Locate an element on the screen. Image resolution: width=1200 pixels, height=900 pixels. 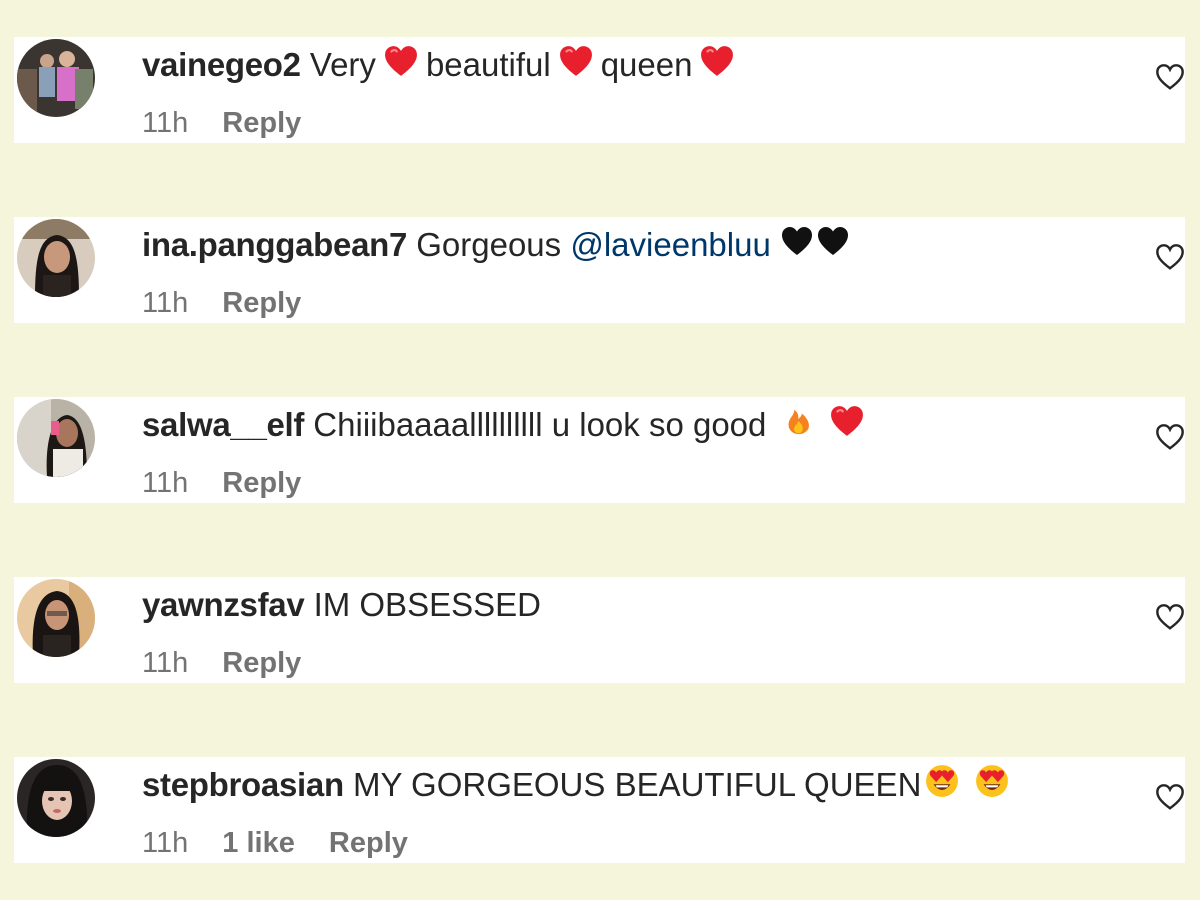
comment-word: queen is located at coordinates (646, 64).